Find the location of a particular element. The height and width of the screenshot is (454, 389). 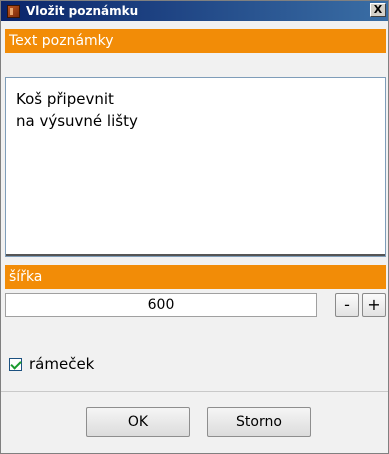

decrement-button: - is located at coordinates (347, 305).